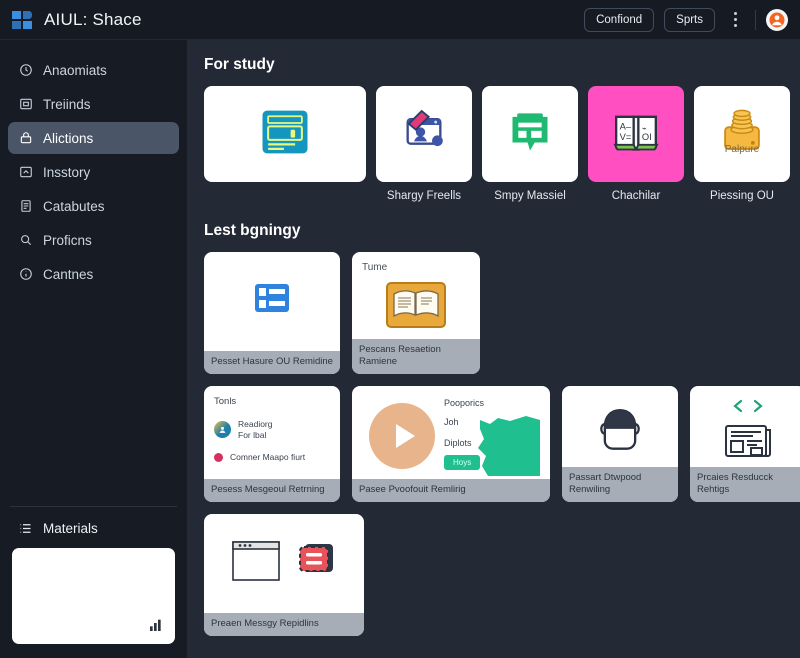 This screenshot has height=658, width=800. Describe the element at coordinates (626, 137) in the screenshot. I see `svg-text: V=` at that location.